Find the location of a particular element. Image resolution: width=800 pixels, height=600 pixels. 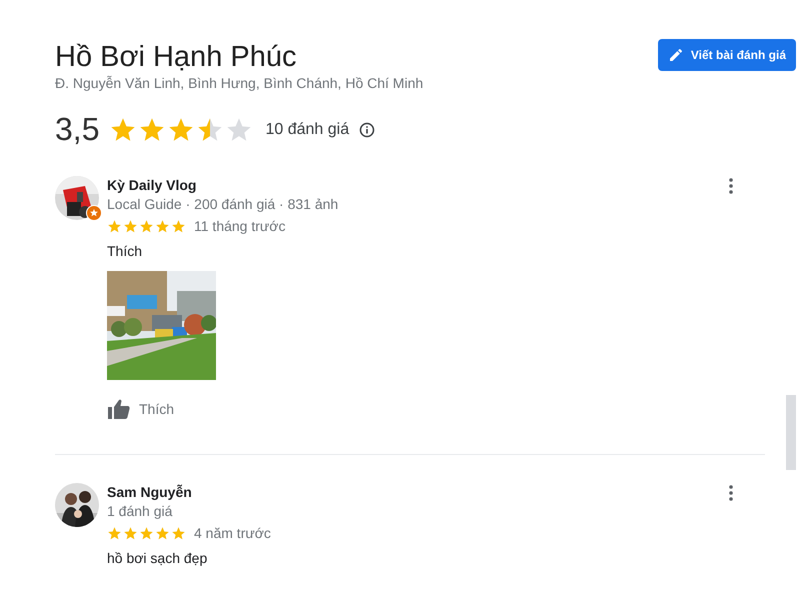

reviewer-meta: 1 đánh giá is located at coordinates (140, 511).